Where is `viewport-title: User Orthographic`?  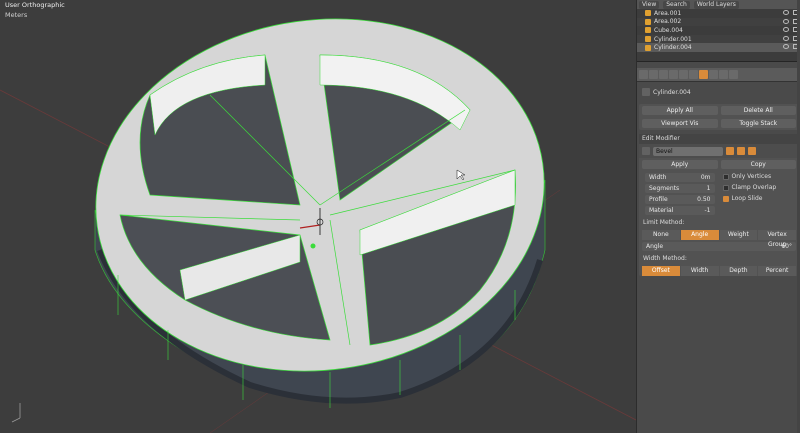
viewport-title: User Orthographic is located at coordinates (35, 5).